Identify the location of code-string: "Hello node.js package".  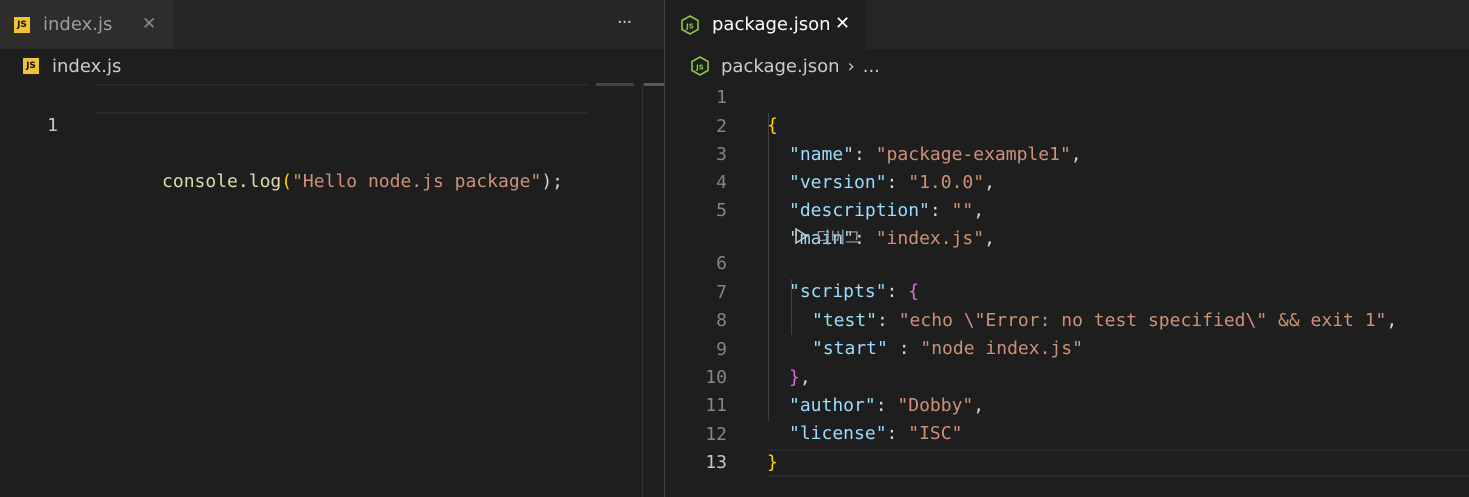
(417, 181).